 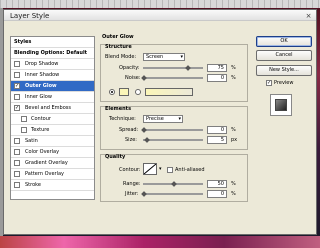 I want to click on technique-select: Precise ▾, so click(x=163, y=119).